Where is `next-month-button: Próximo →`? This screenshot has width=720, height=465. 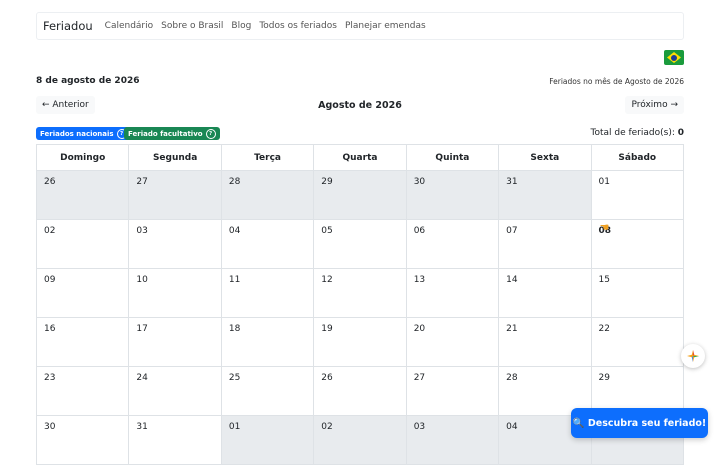
next-month-button: Próximo → is located at coordinates (654, 105).